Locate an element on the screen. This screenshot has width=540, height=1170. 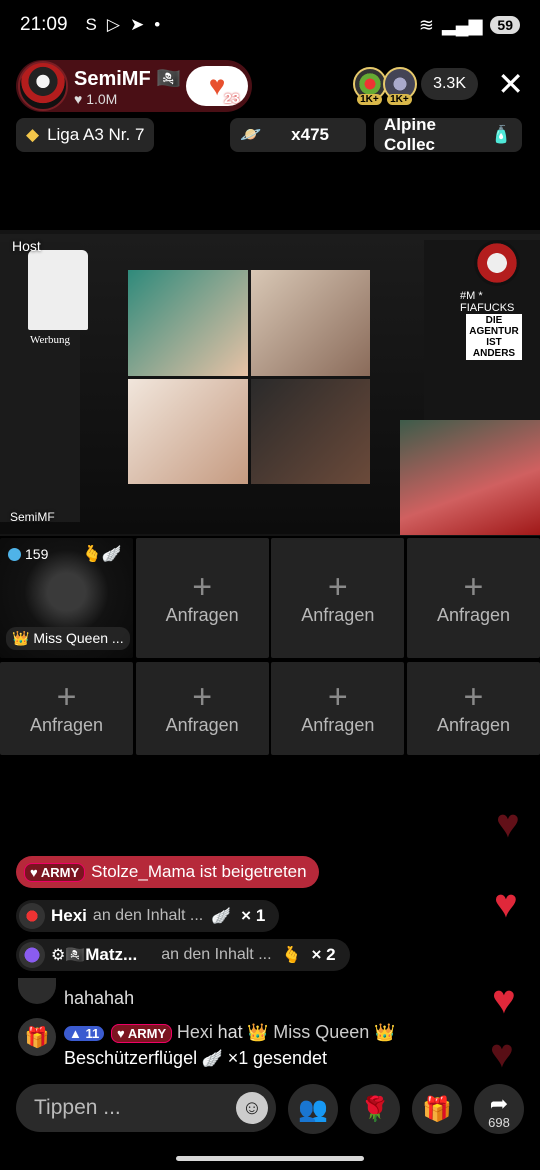
telegram-icon: ➤ is located at coordinates (137, 24).